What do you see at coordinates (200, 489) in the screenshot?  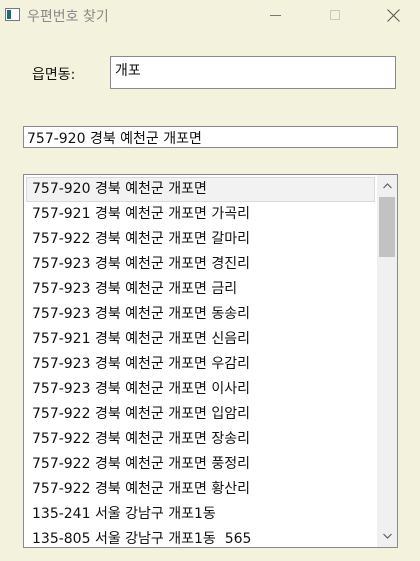 I see `list-item: 757-922 경북 예천군 개포면 황산리` at bounding box center [200, 489].